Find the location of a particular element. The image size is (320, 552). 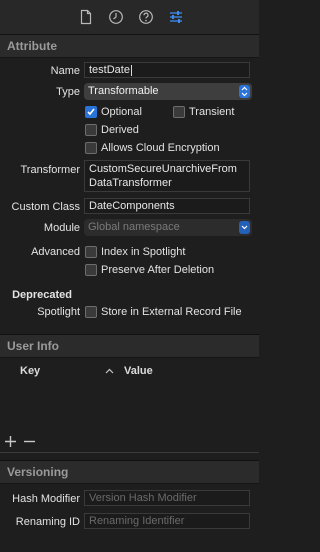

derived-label: Derived is located at coordinates (120, 130).